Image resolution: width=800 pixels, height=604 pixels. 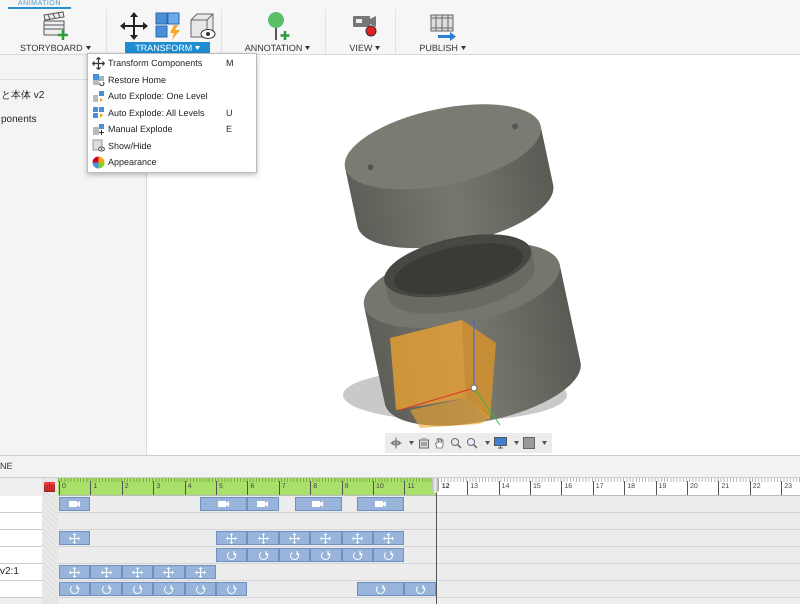 What do you see at coordinates (364, 48) in the screenshot?
I see `toolbar-dropdown: VIEW` at bounding box center [364, 48].